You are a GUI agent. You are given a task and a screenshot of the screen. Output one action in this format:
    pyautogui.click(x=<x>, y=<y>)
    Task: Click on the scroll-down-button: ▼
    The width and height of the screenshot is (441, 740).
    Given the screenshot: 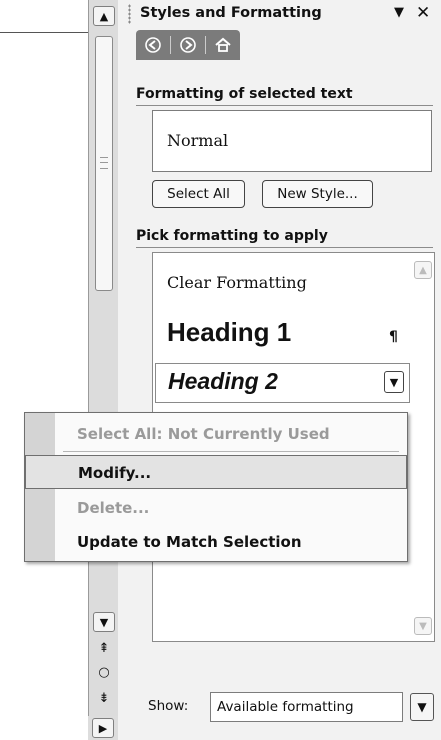 What is the action you would take?
    pyautogui.click(x=104, y=622)
    